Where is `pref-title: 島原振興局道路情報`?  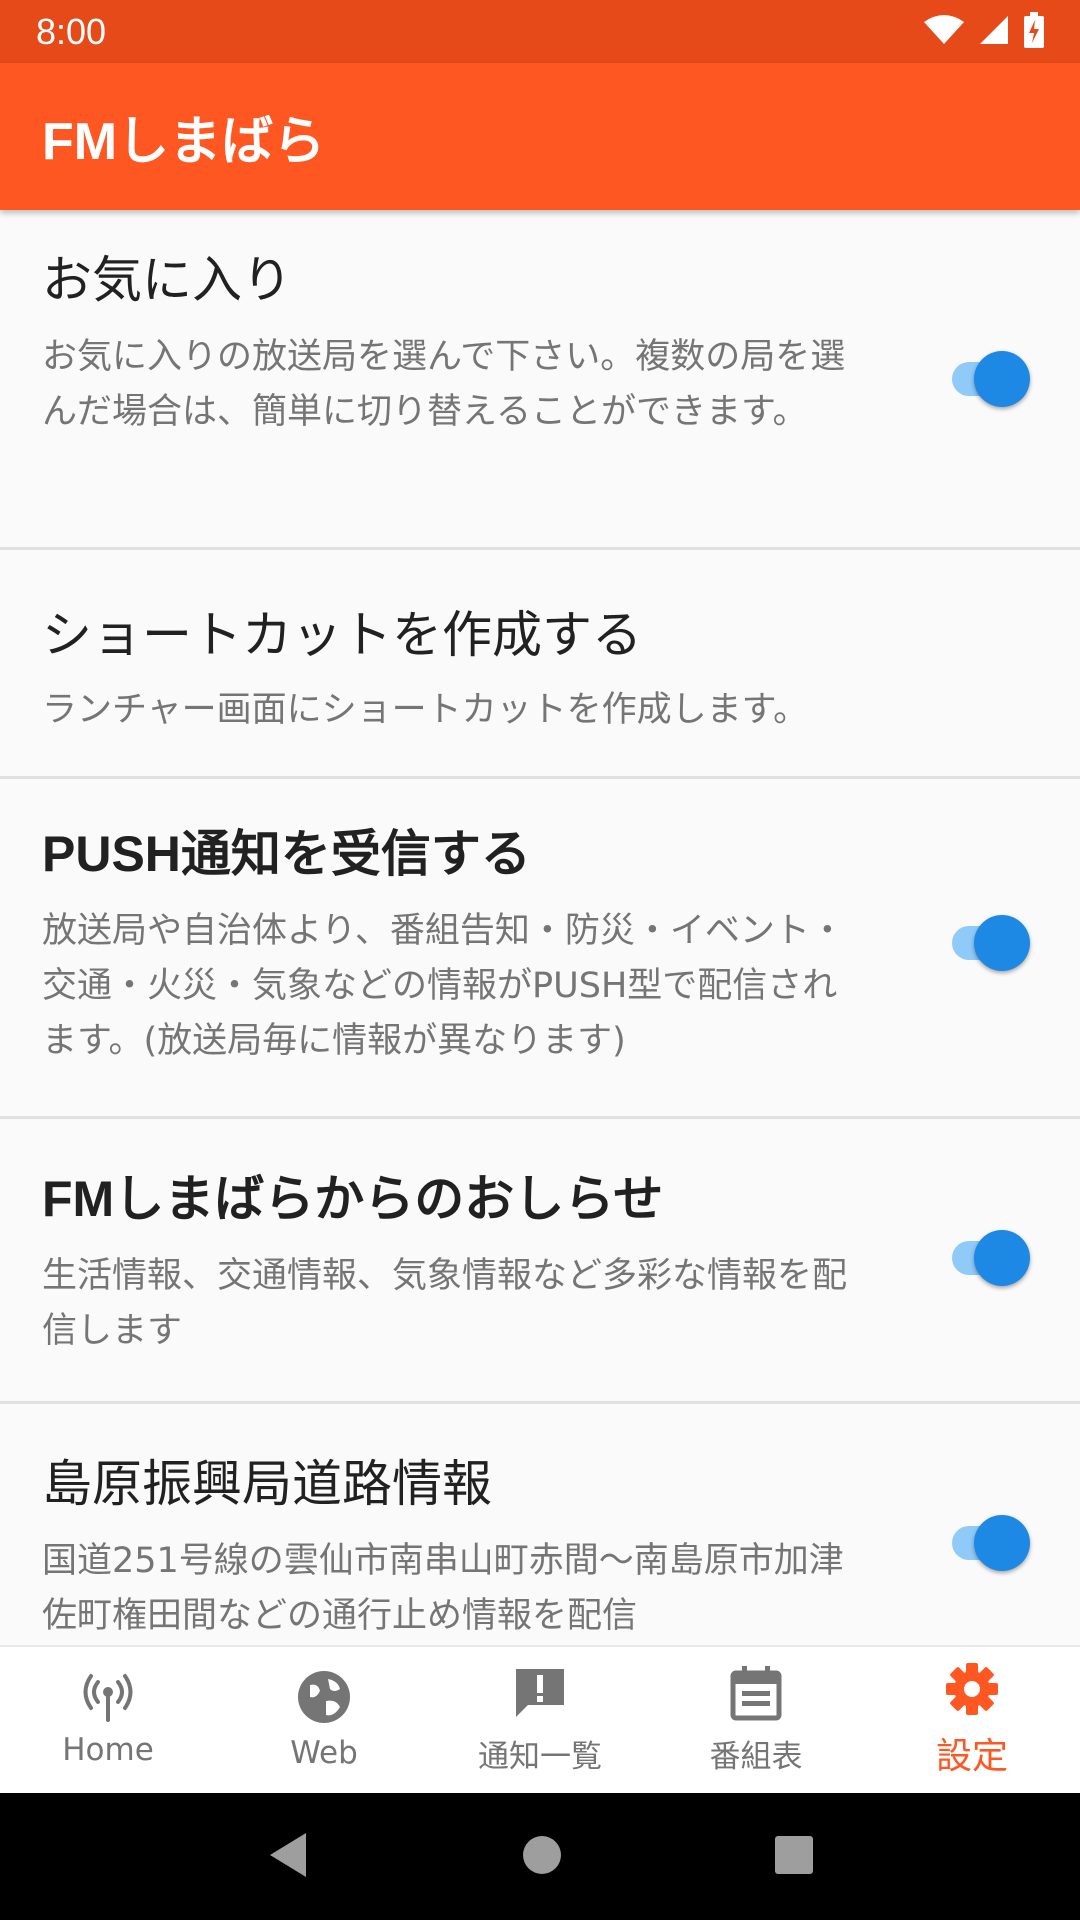 pref-title: 島原振興局道路情報 is located at coordinates (267, 1484).